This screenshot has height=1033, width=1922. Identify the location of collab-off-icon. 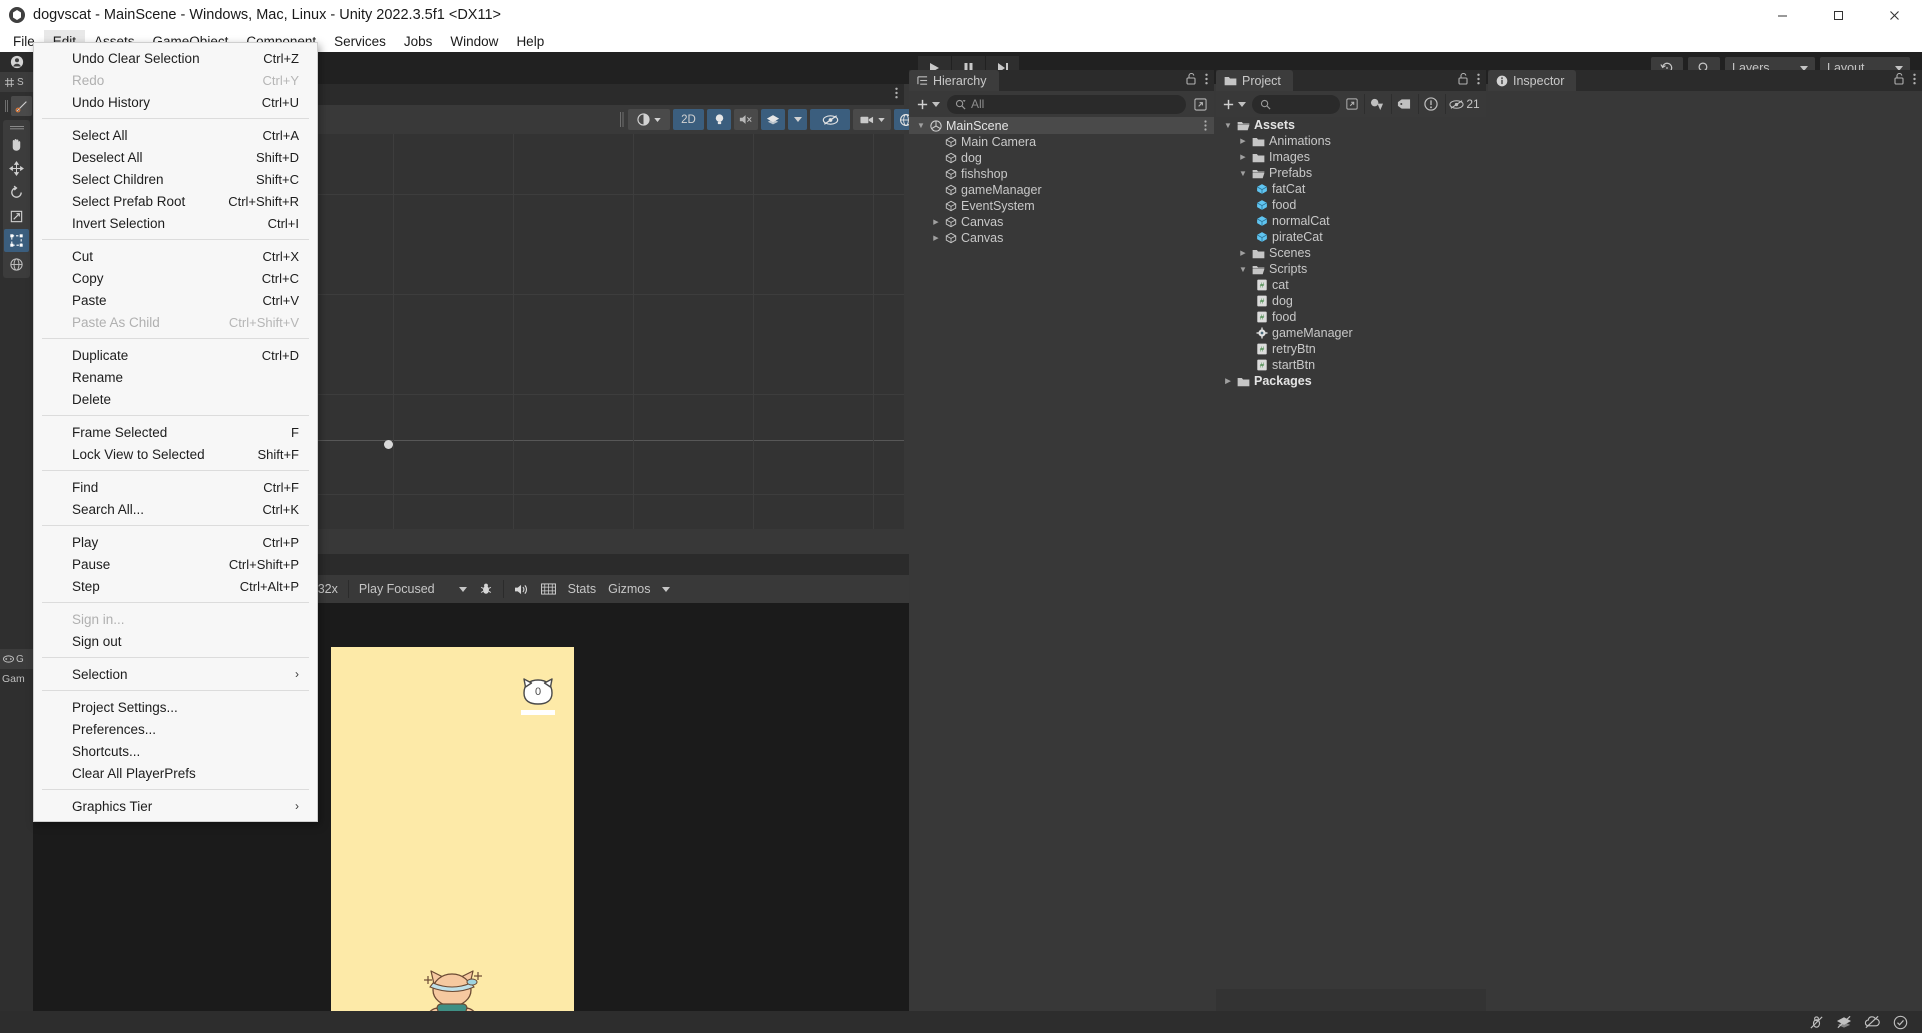
(1816, 1022).